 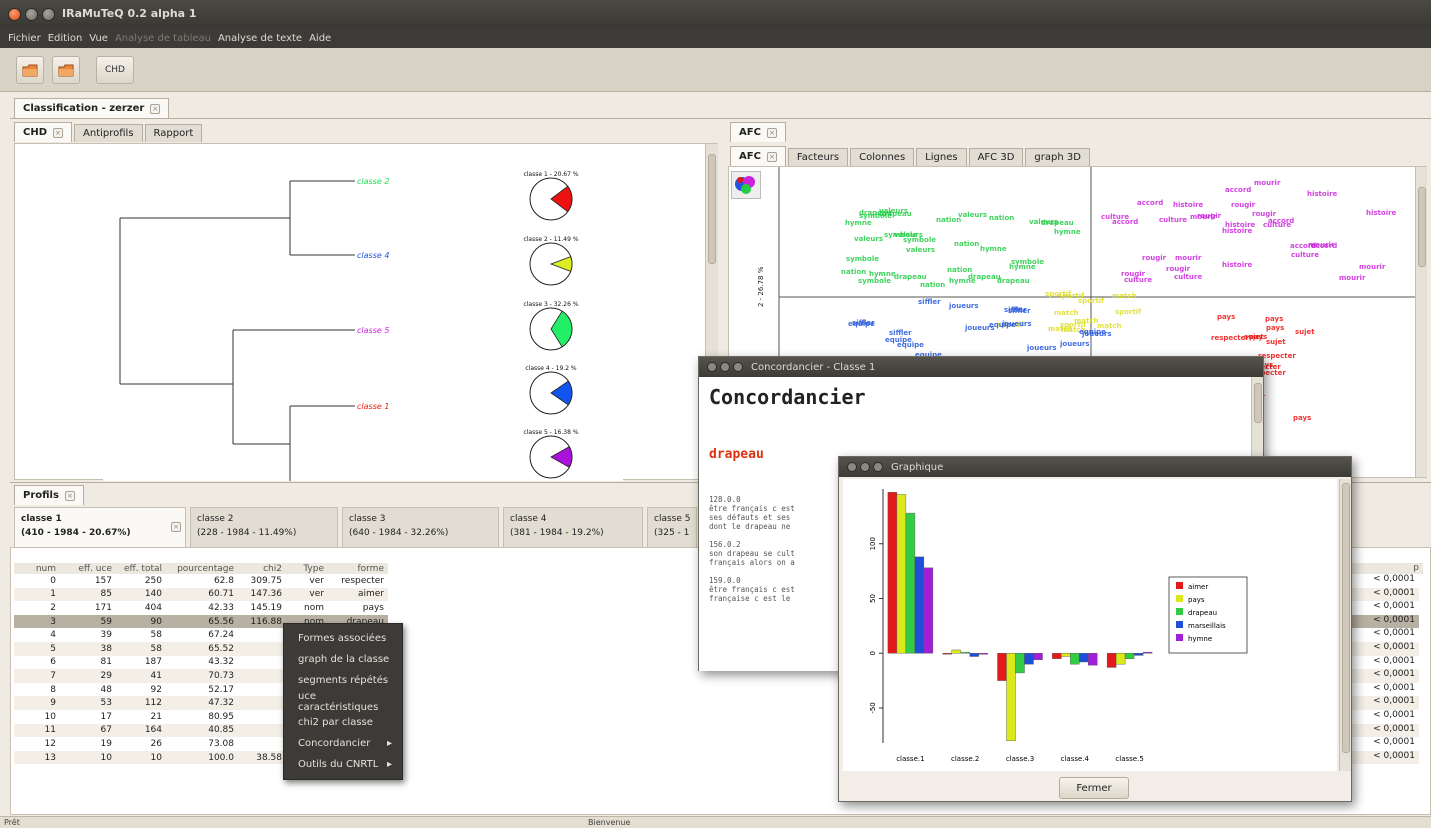 What do you see at coordinates (1421, 322) in the screenshot?
I see `afc-scrollbar` at bounding box center [1421, 322].